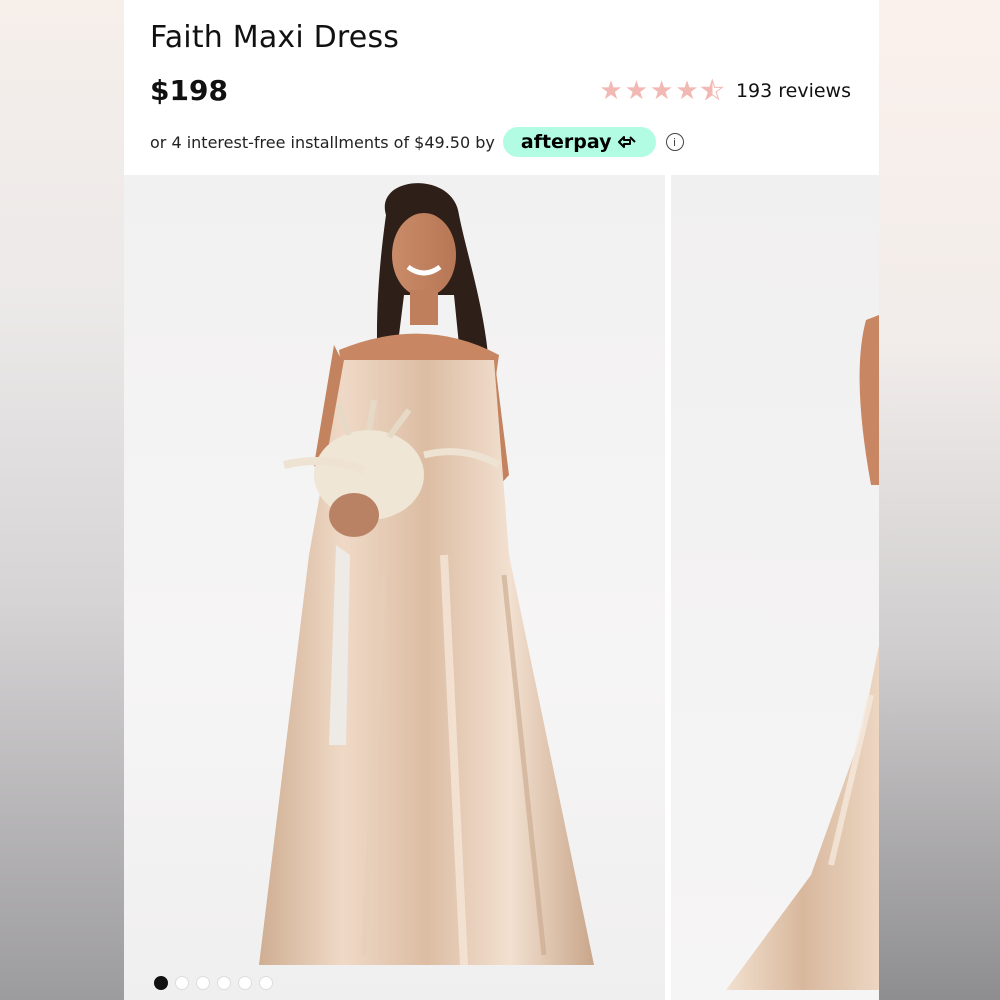 Image resolution: width=1000 pixels, height=1000 pixels. What do you see at coordinates (793, 91) in the screenshot?
I see `reviews-link: 193 reviews` at bounding box center [793, 91].